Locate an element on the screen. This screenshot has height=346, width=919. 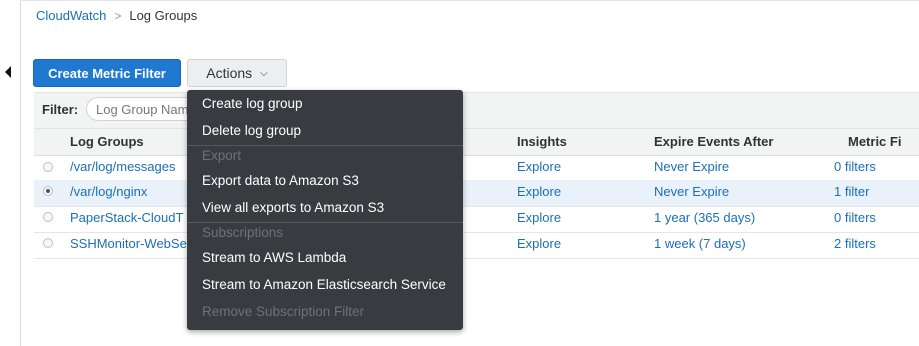
collapse-sidebar-icon is located at coordinates (8, 72).